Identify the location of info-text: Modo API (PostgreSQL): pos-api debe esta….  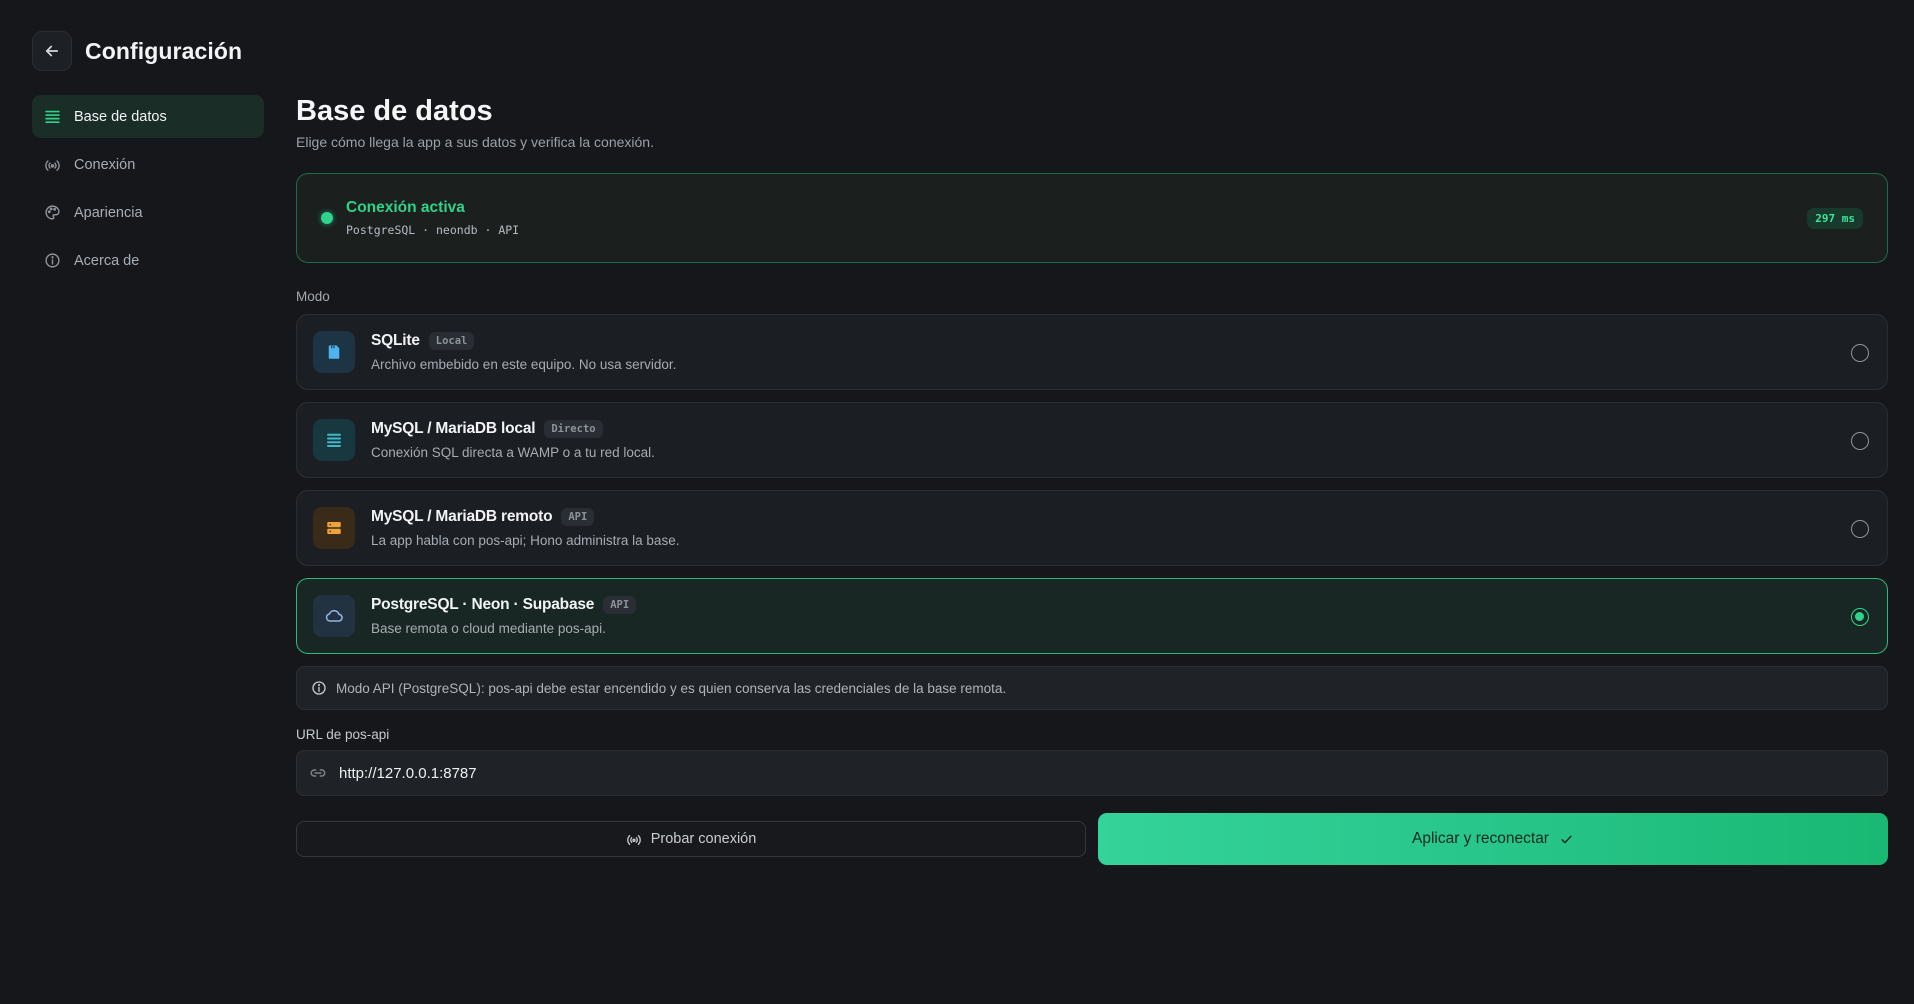
(671, 688).